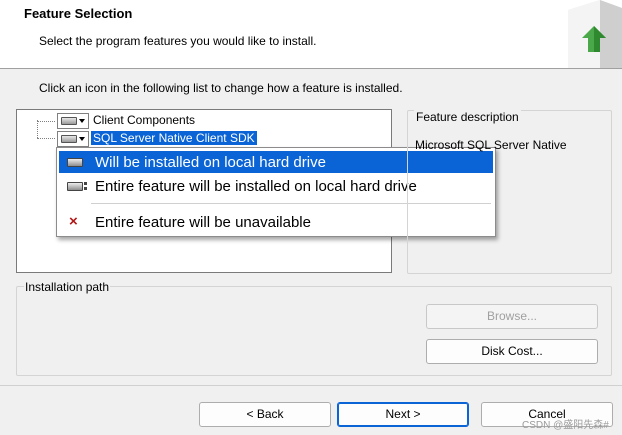  Describe the element at coordinates (565, 425) in the screenshot. I see `watermark: CSDN @盛阳先森#` at that location.